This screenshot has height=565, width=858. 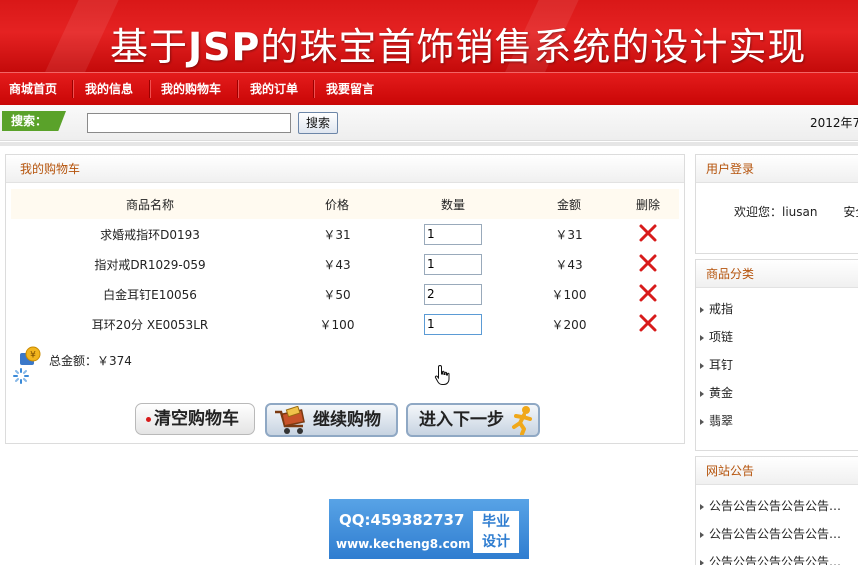 I want to click on table-row: 白金耳钉E10056 ￥50 ￥100, so click(x=345, y=294).